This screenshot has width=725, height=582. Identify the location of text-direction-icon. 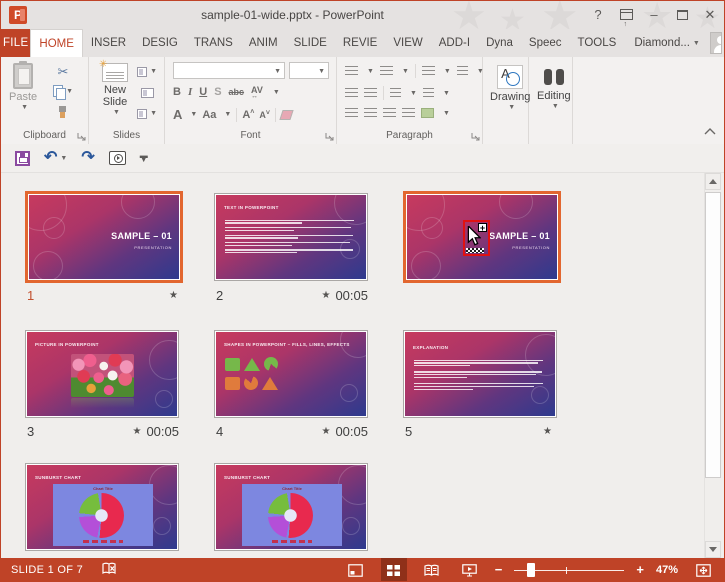
(462, 71).